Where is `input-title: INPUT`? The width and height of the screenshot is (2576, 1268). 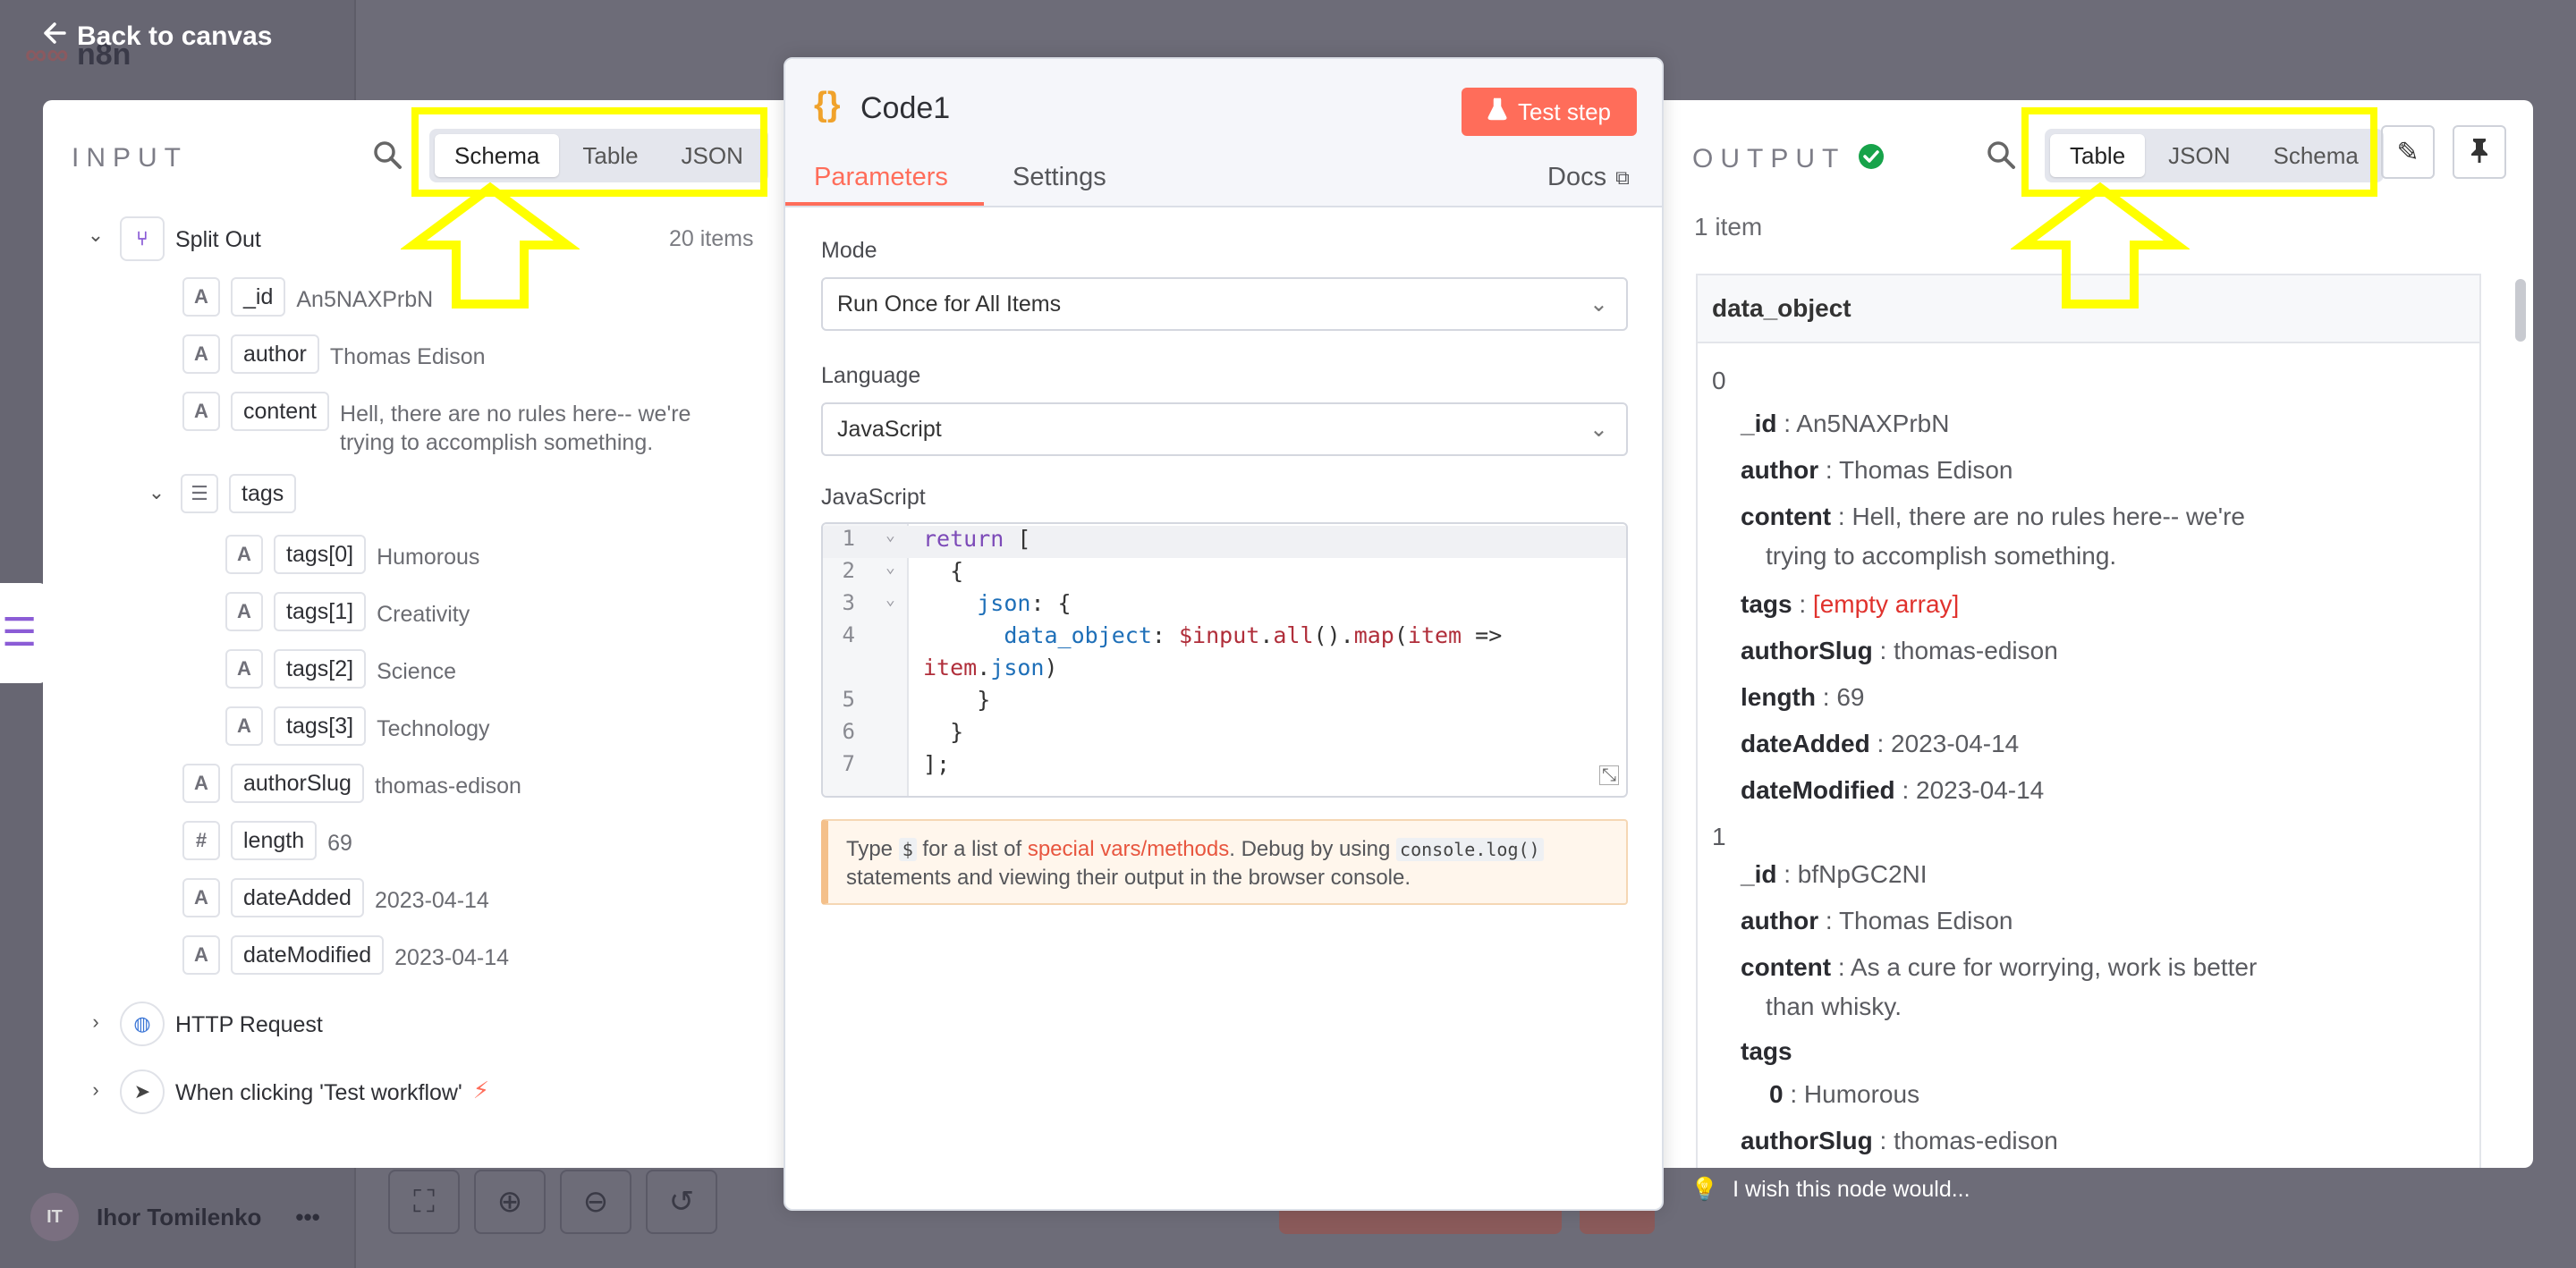
input-title: INPUT is located at coordinates (130, 158).